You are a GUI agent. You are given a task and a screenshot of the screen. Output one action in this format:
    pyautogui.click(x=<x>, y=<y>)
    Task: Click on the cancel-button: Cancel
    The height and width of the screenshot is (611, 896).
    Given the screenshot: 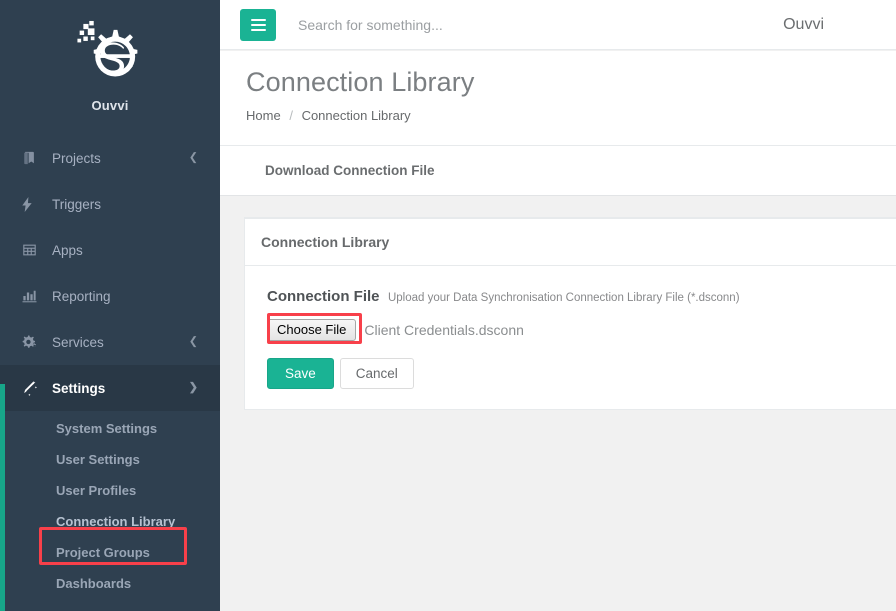 What is the action you would take?
    pyautogui.click(x=376, y=373)
    